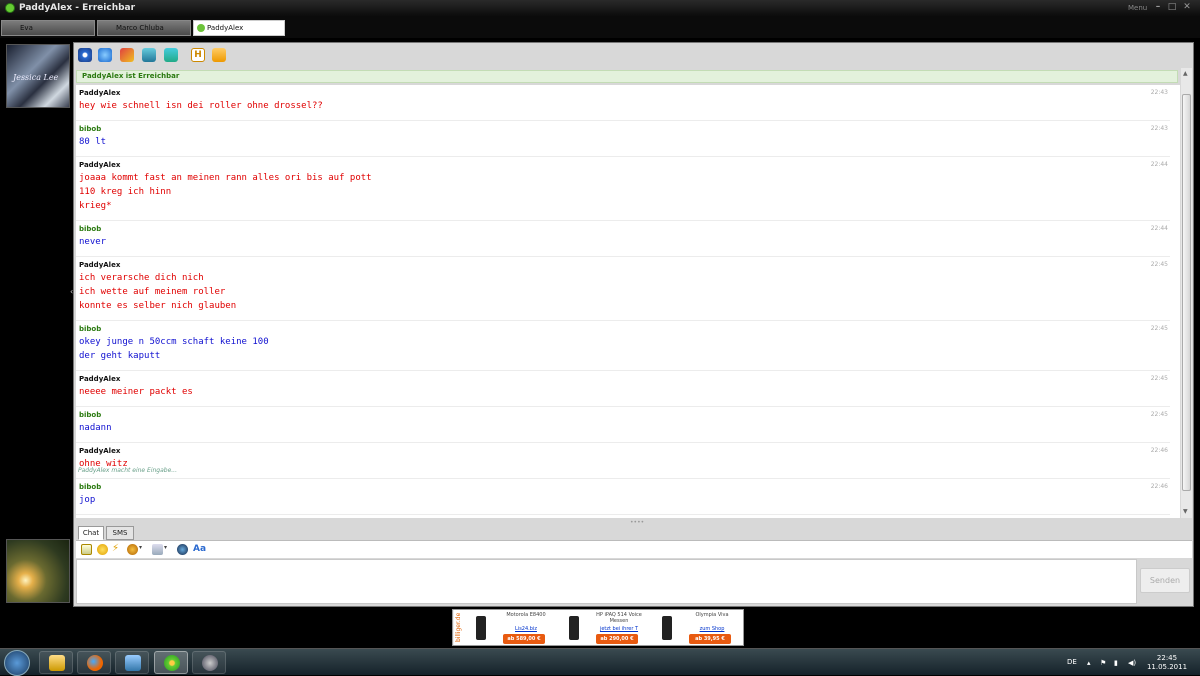 Image resolution: width=1200 pixels, height=676 pixels. Describe the element at coordinates (1167, 663) in the screenshot. I see `clock: 22:45 11.05.2011` at that location.